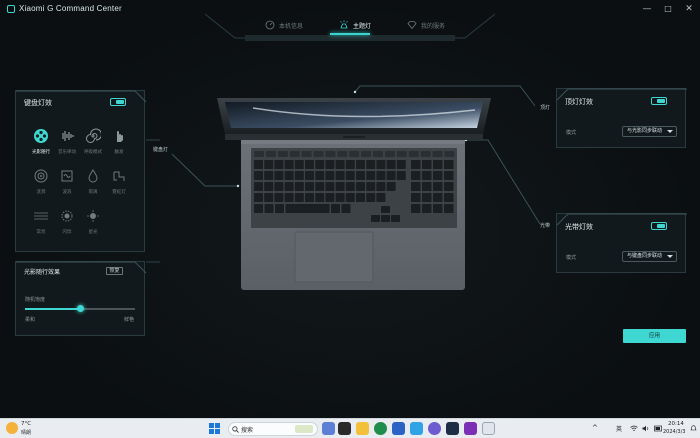 Image resolution: width=700 pixels, height=438 pixels. I want to click on battery-icon, so click(658, 428).